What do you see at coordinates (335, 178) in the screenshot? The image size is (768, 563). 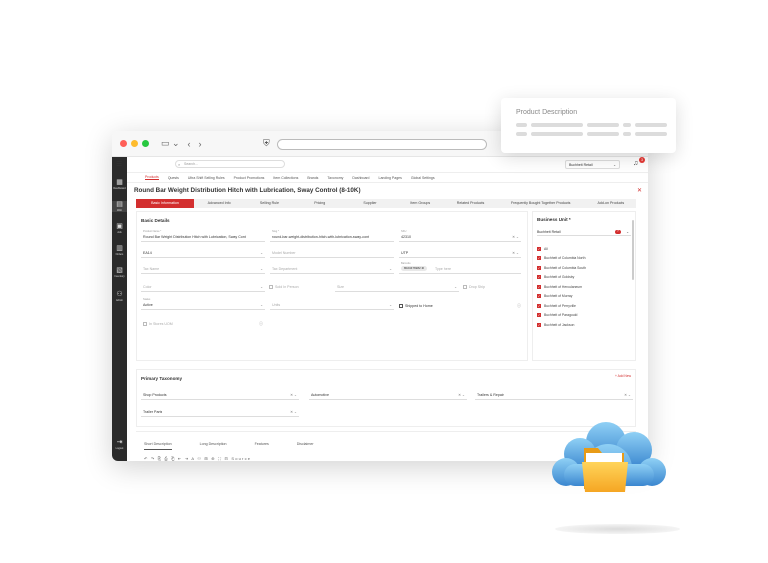 I see `tab-taxonomy: Taxonomy` at bounding box center [335, 178].